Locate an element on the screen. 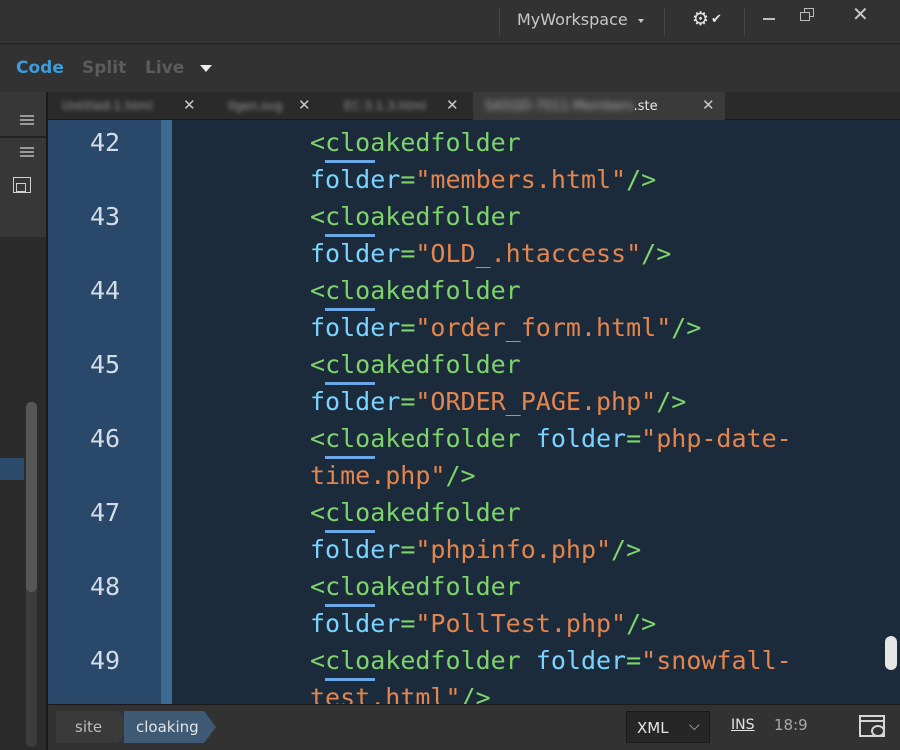 Image resolution: width=900 pixels, height=750 pixels. attr-value: "phpinfo.php" is located at coordinates (513, 549).